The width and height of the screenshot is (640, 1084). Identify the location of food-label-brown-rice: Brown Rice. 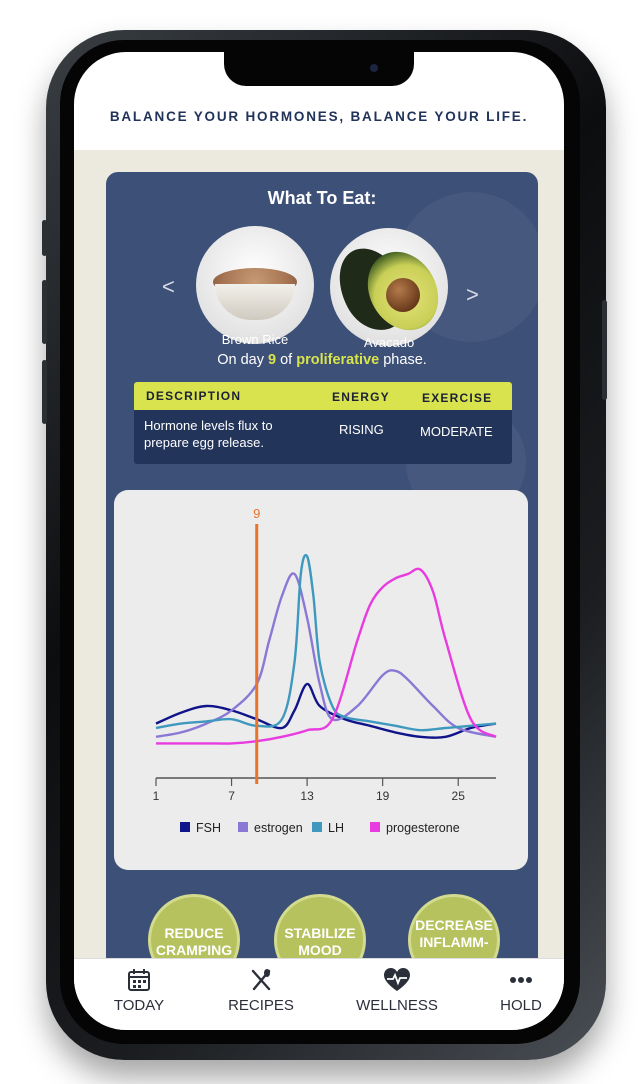
(255, 339).